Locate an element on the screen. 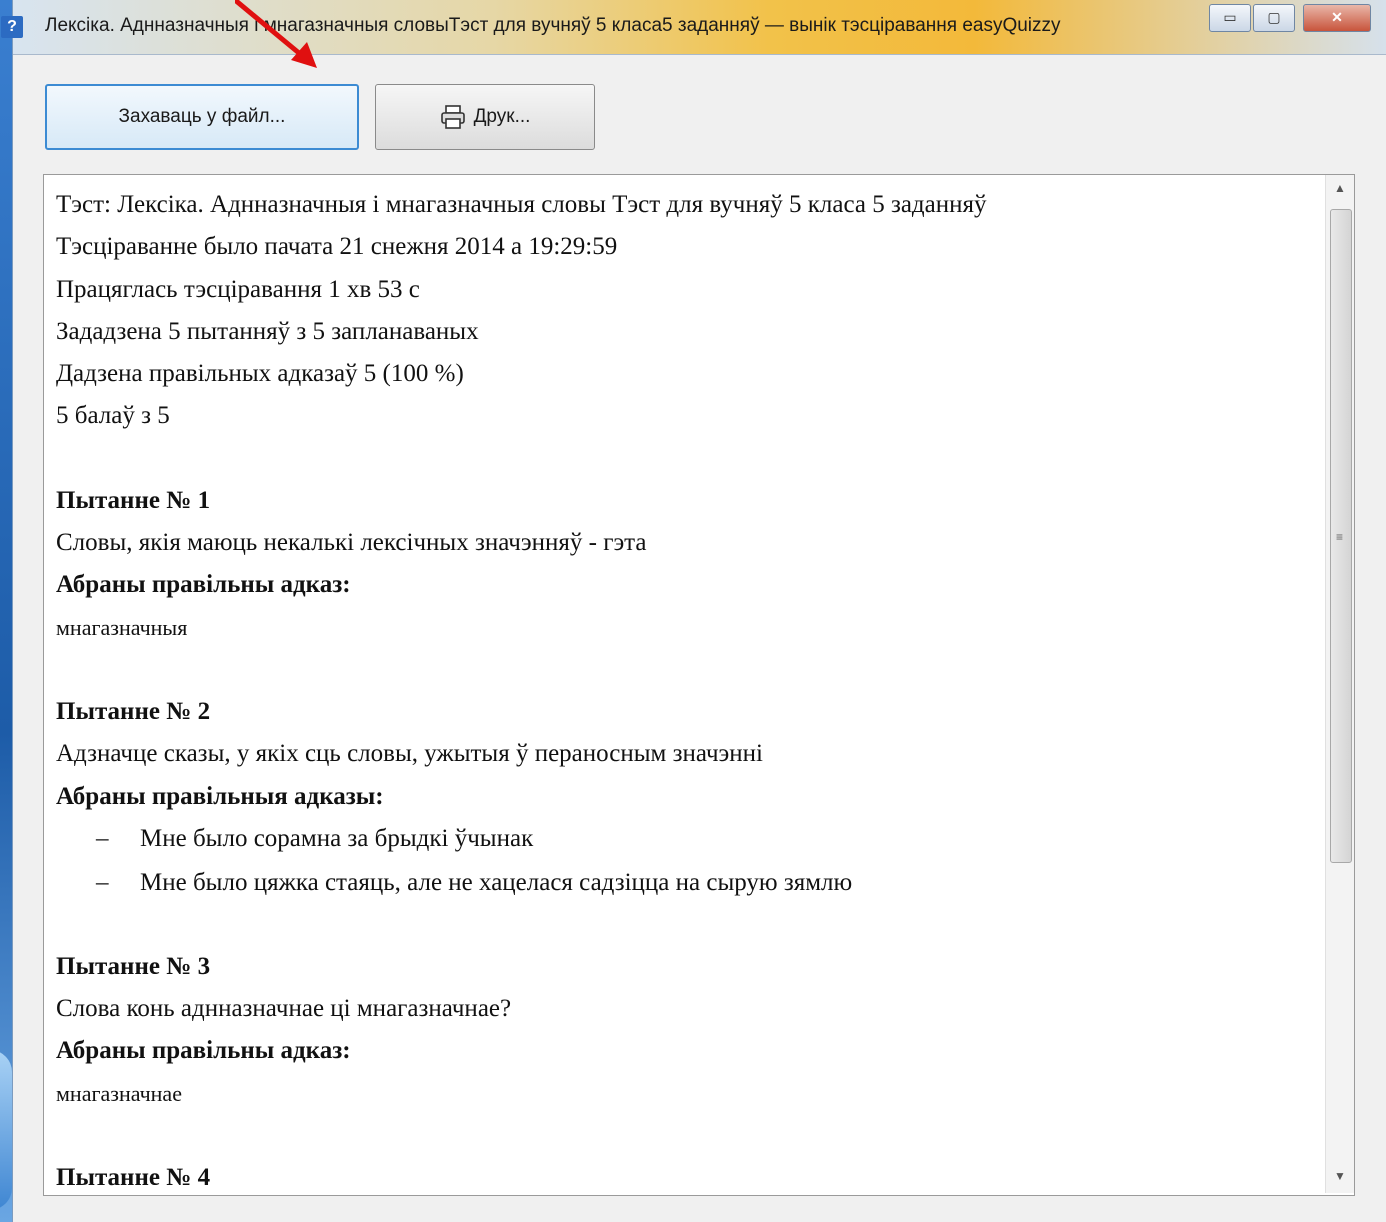 The image size is (1386, 1222). help-app-icon: ? is located at coordinates (12, 27).